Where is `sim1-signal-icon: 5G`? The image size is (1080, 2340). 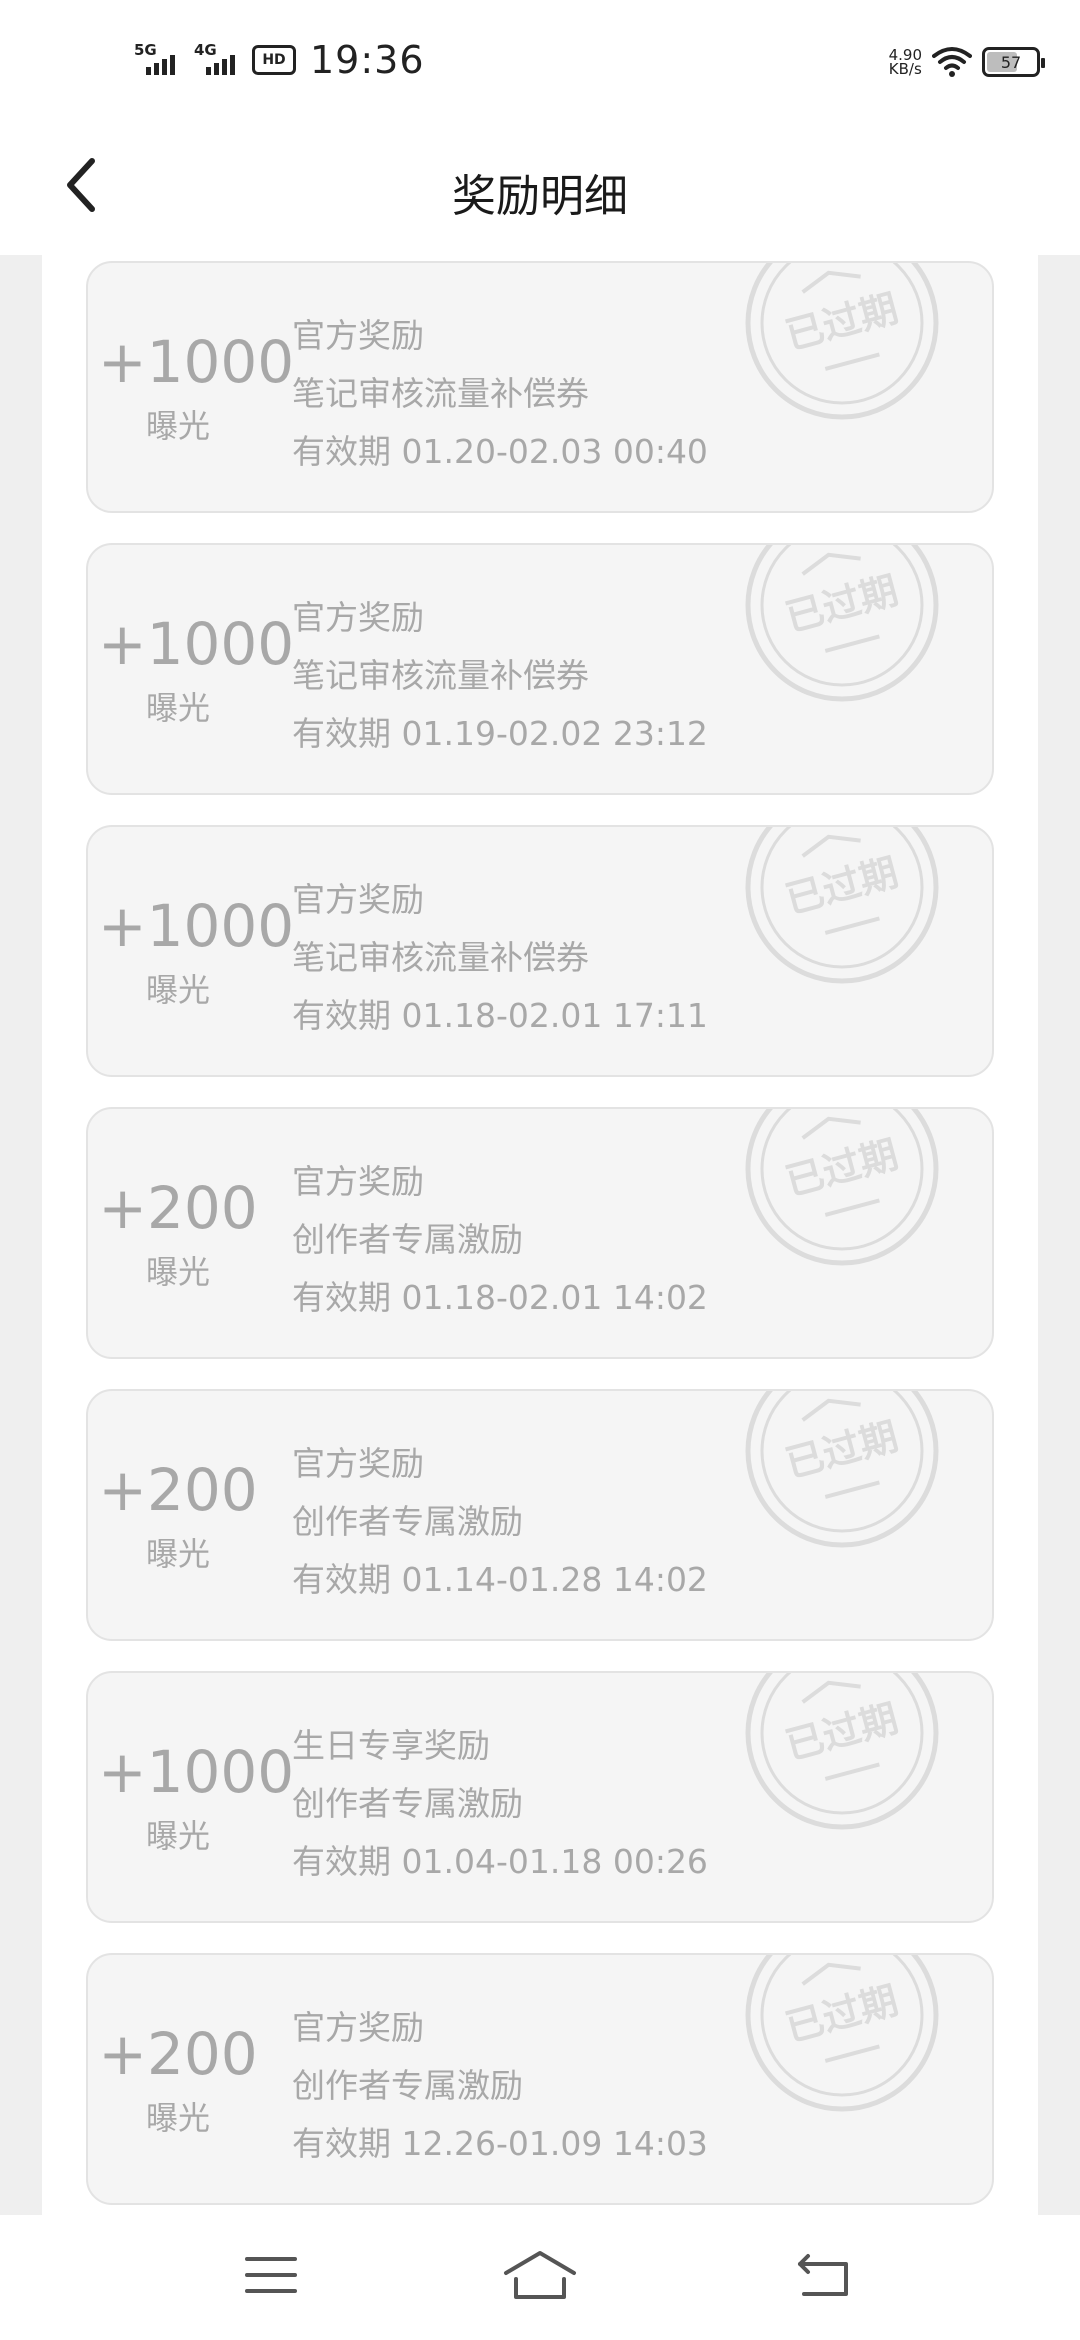
sim1-signal-icon: 5G is located at coordinates (158, 59).